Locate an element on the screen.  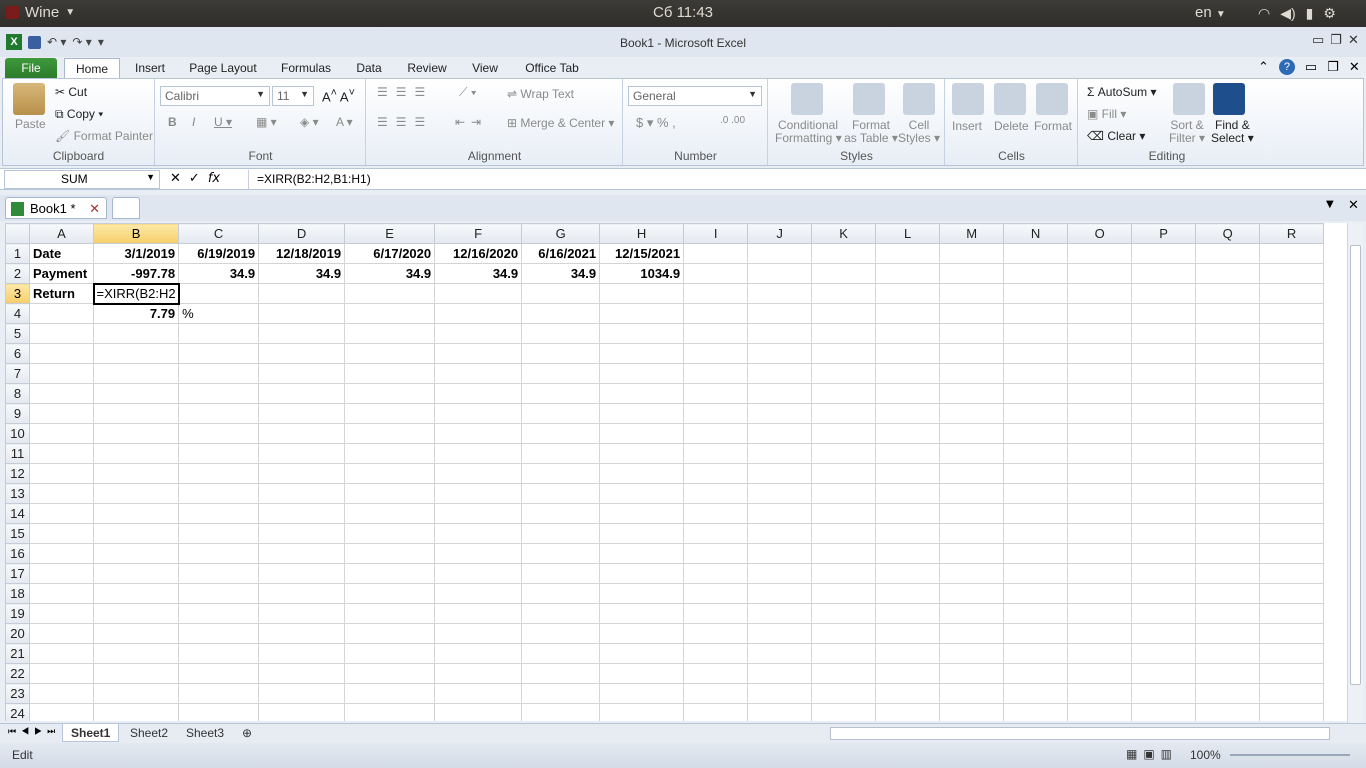
row-header: 19 is located at coordinates (17, 613).